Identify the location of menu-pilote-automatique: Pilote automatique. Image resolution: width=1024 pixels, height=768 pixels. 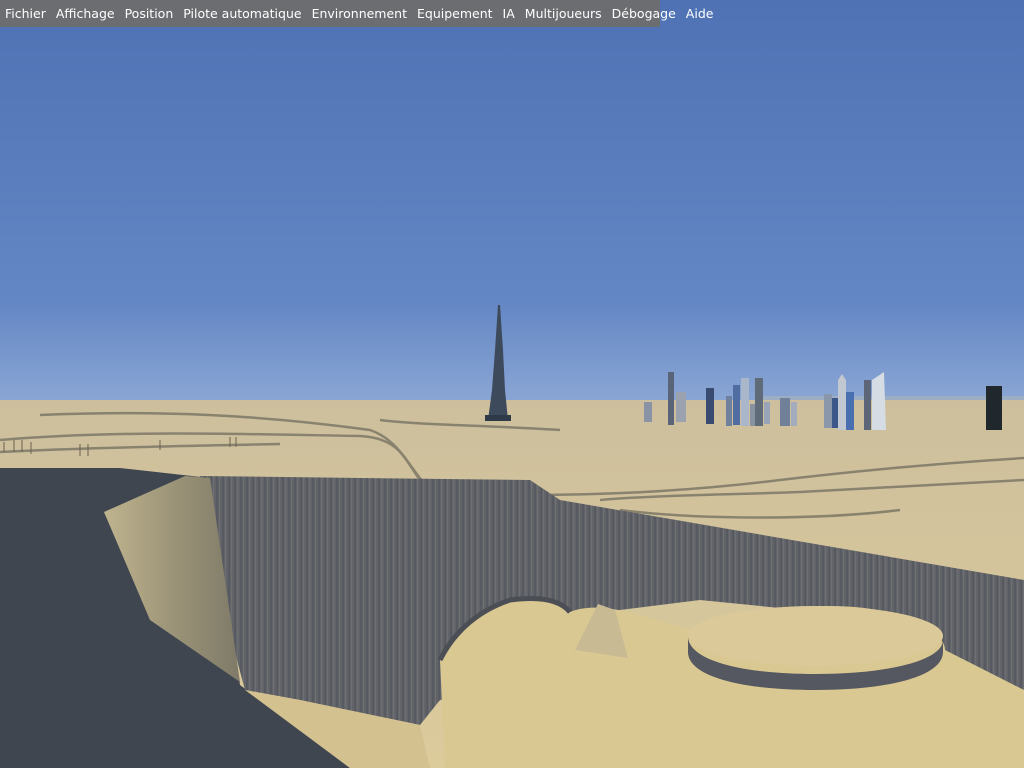
(242, 13).